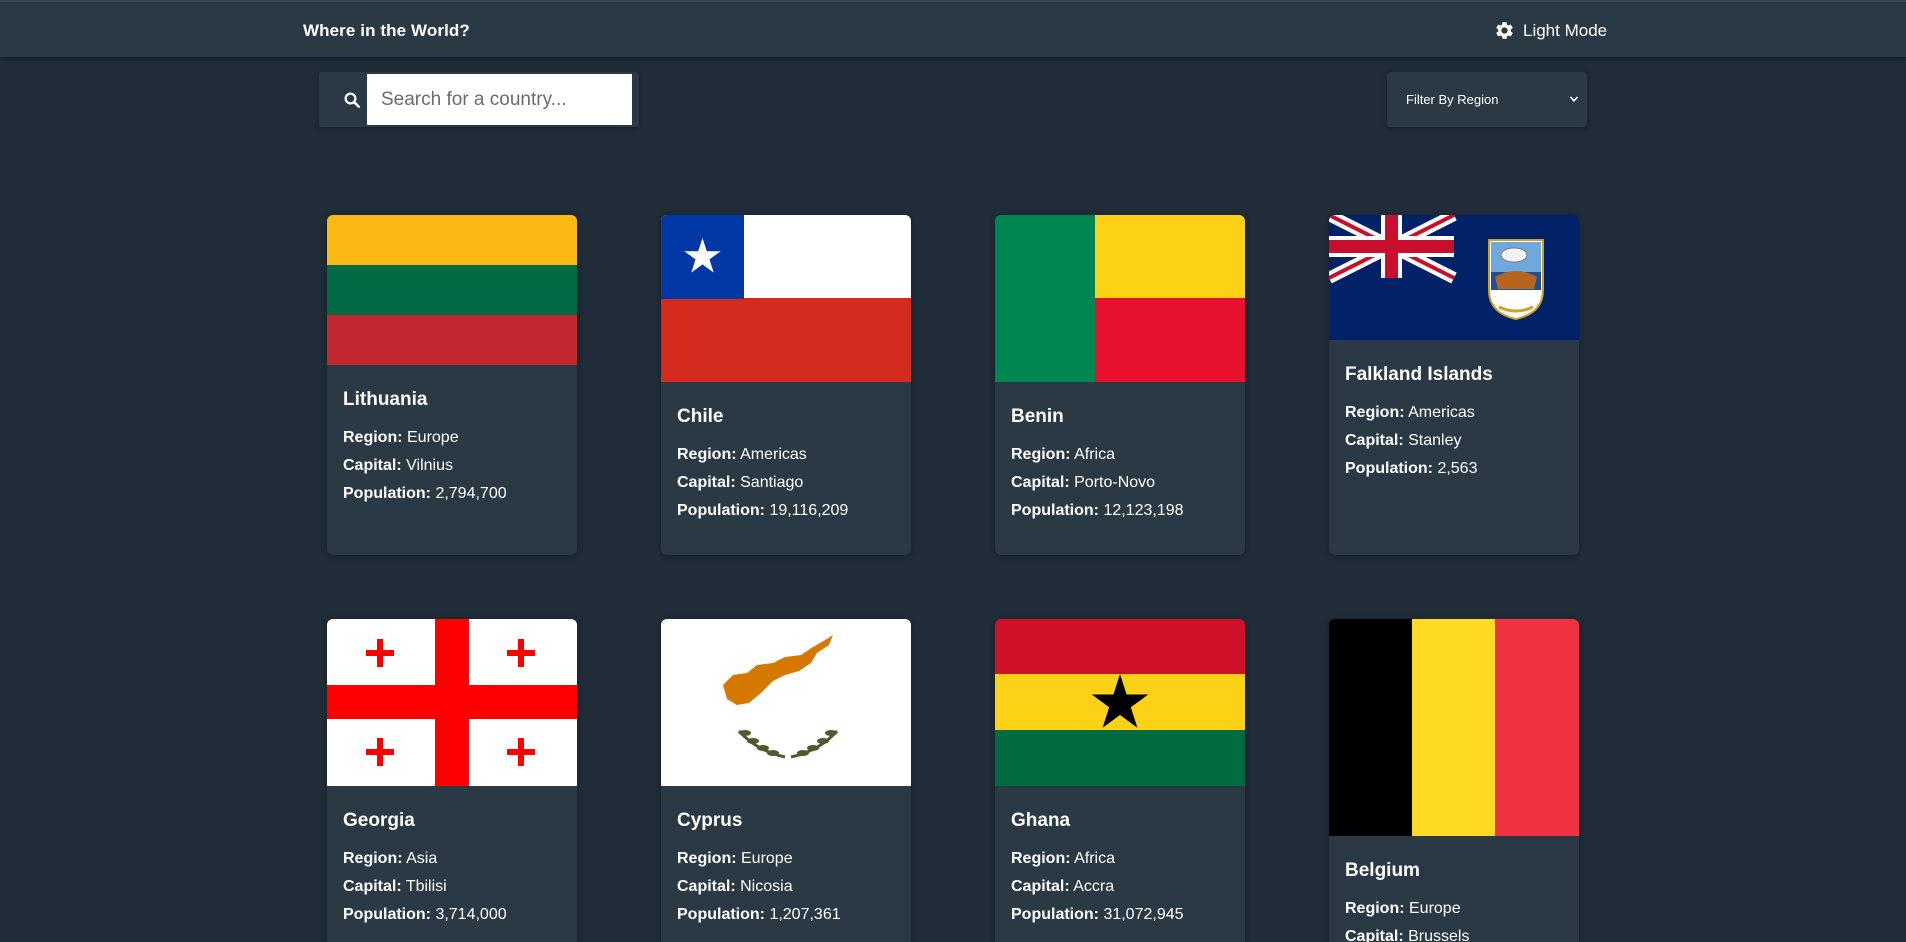 The height and width of the screenshot is (942, 1906). Describe the element at coordinates (379, 820) in the screenshot. I see `country-name: Georgia` at that location.